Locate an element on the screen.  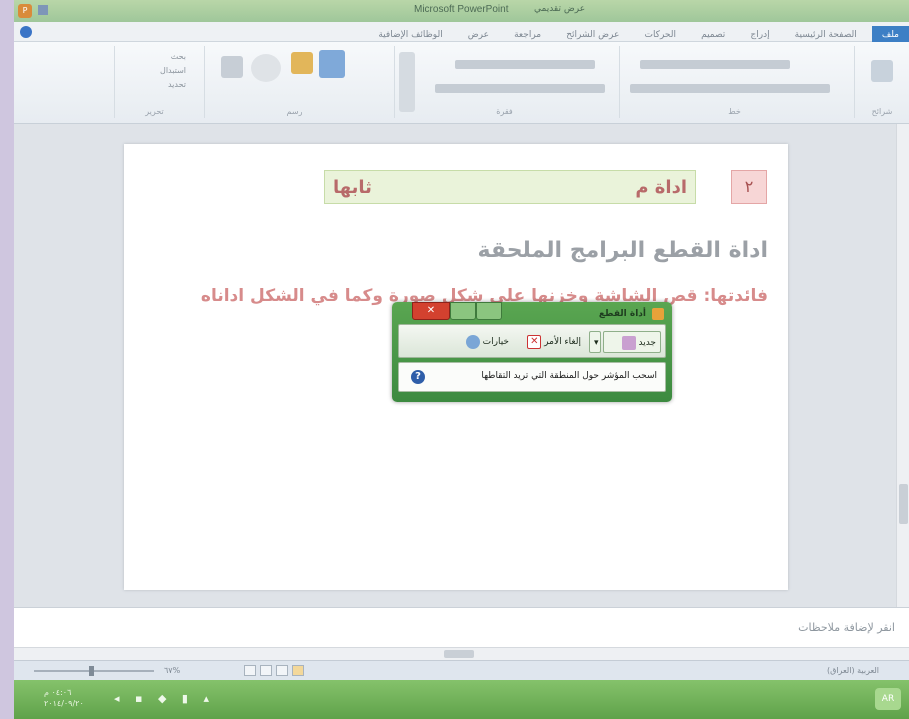
vertical-scroll-thumb is located at coordinates (903, 504).